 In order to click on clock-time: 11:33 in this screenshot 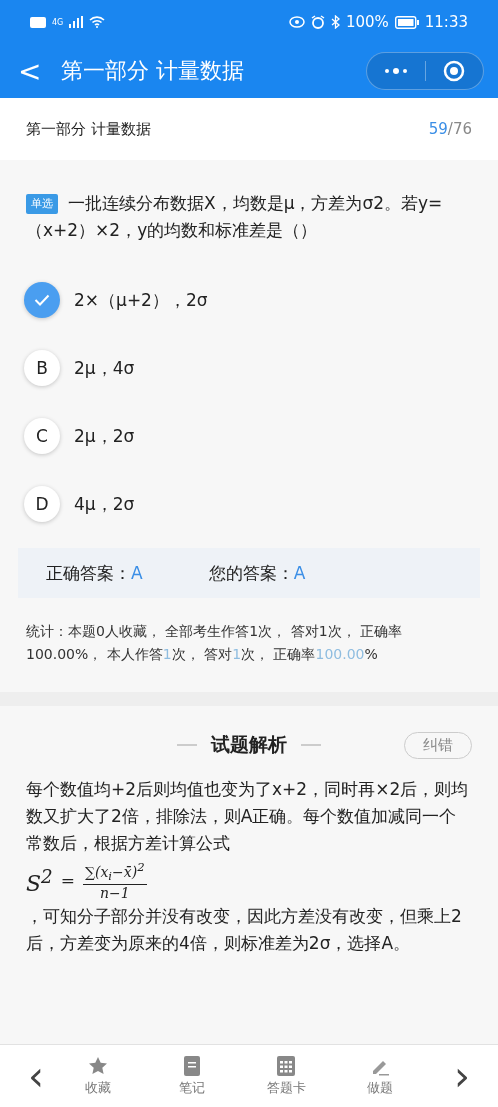, I will do `click(446, 22)`.